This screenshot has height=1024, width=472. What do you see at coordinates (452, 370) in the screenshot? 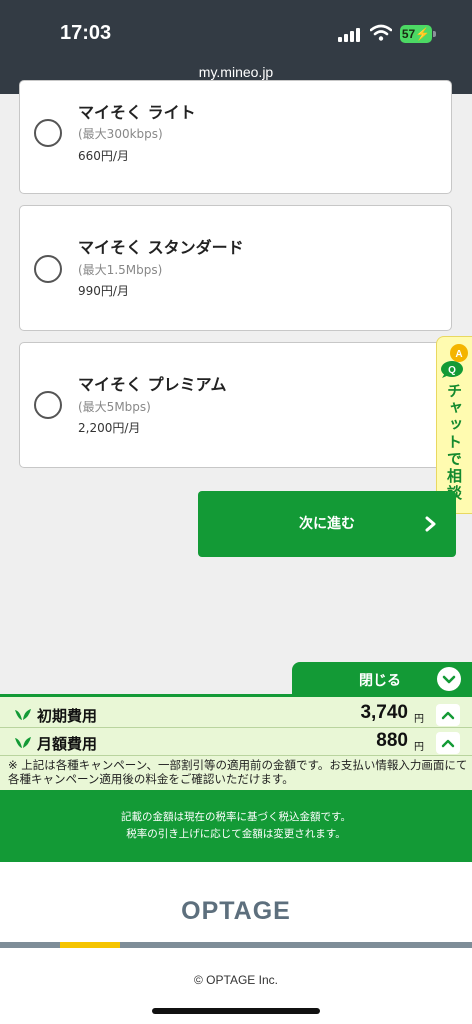
I see `svg-text: Q` at bounding box center [452, 370].